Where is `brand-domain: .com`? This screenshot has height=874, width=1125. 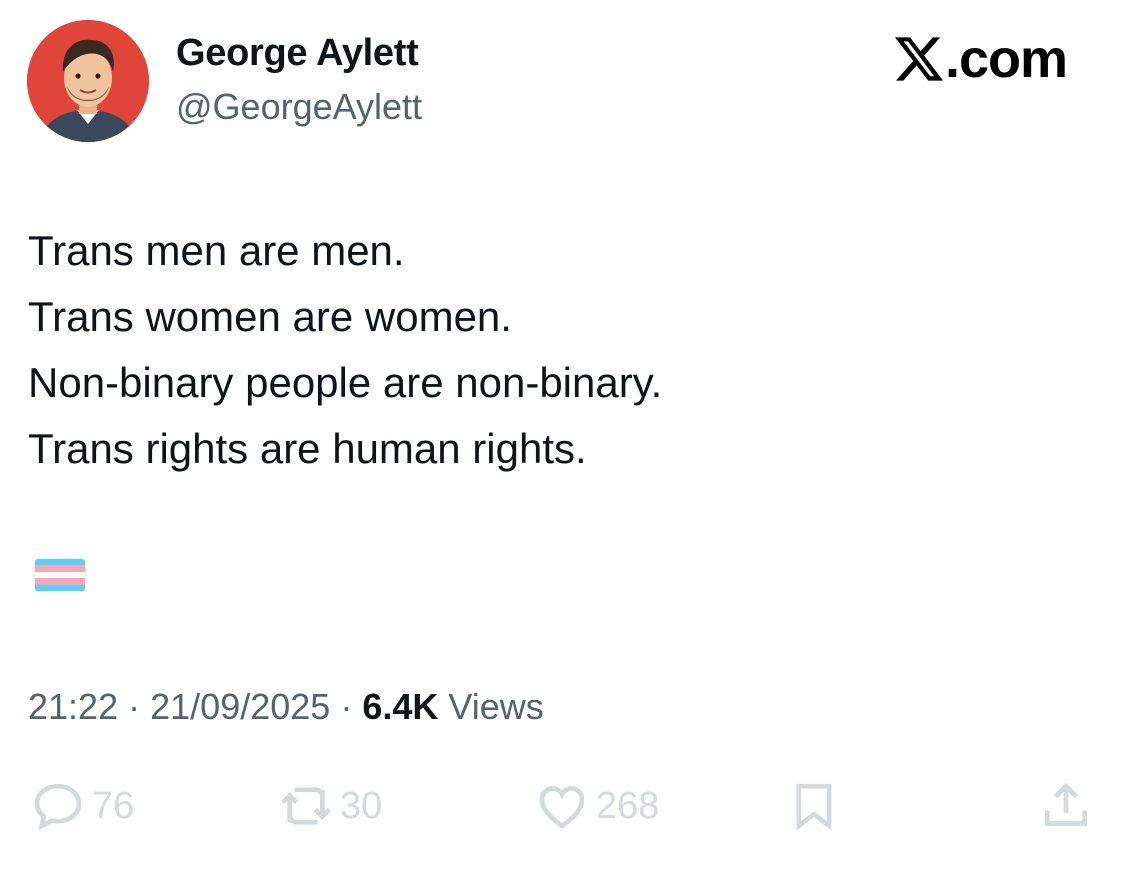 brand-domain: .com is located at coordinates (1006, 59).